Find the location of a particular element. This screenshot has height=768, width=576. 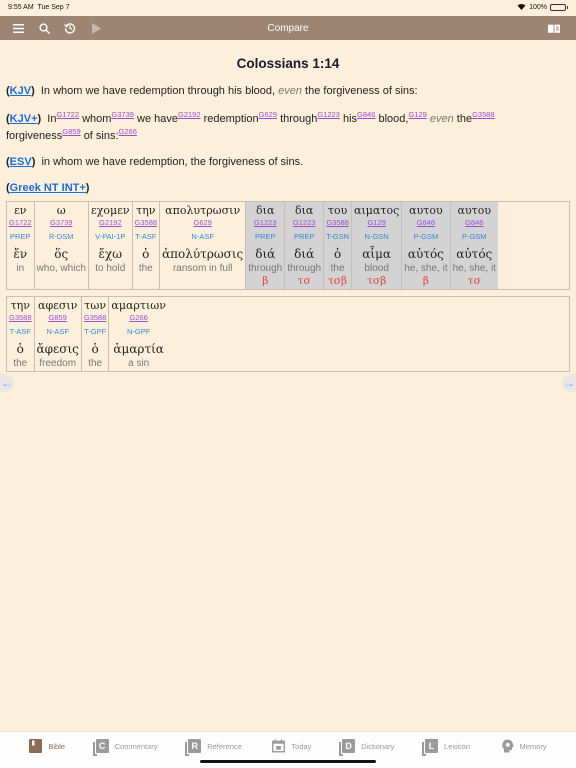

lemma: ὅς is located at coordinates (61, 254).